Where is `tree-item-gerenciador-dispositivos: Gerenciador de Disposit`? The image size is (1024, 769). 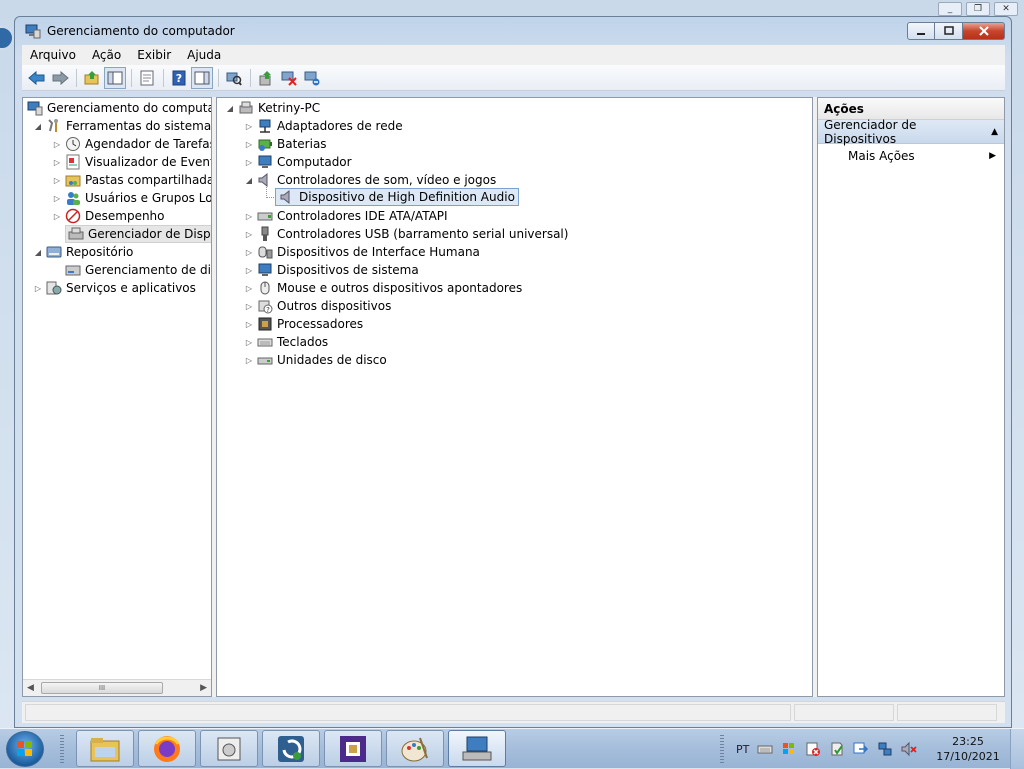 tree-item-gerenciador-dispositivos: Gerenciador de Disposit is located at coordinates (138, 234).